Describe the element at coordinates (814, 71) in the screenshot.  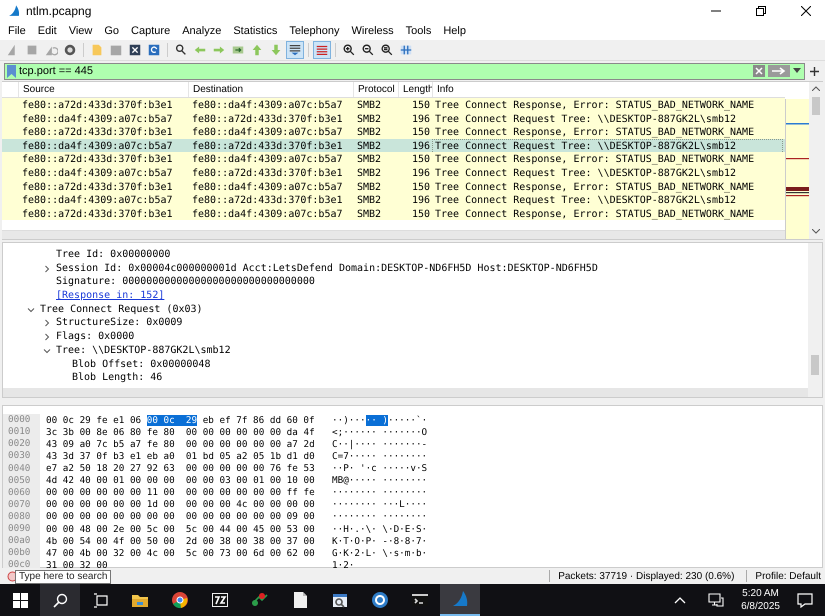
I see `plus-icon` at that location.